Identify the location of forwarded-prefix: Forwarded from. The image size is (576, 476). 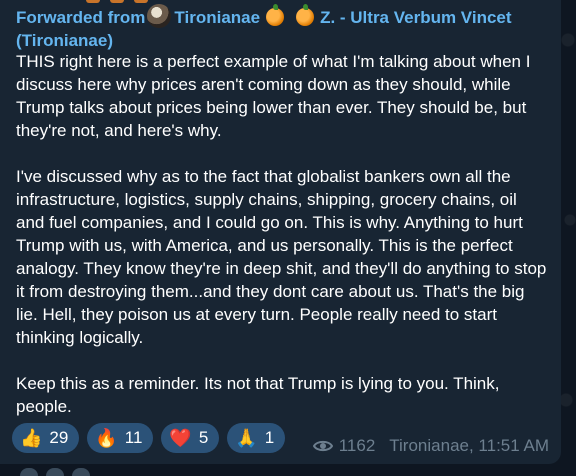
(81, 17).